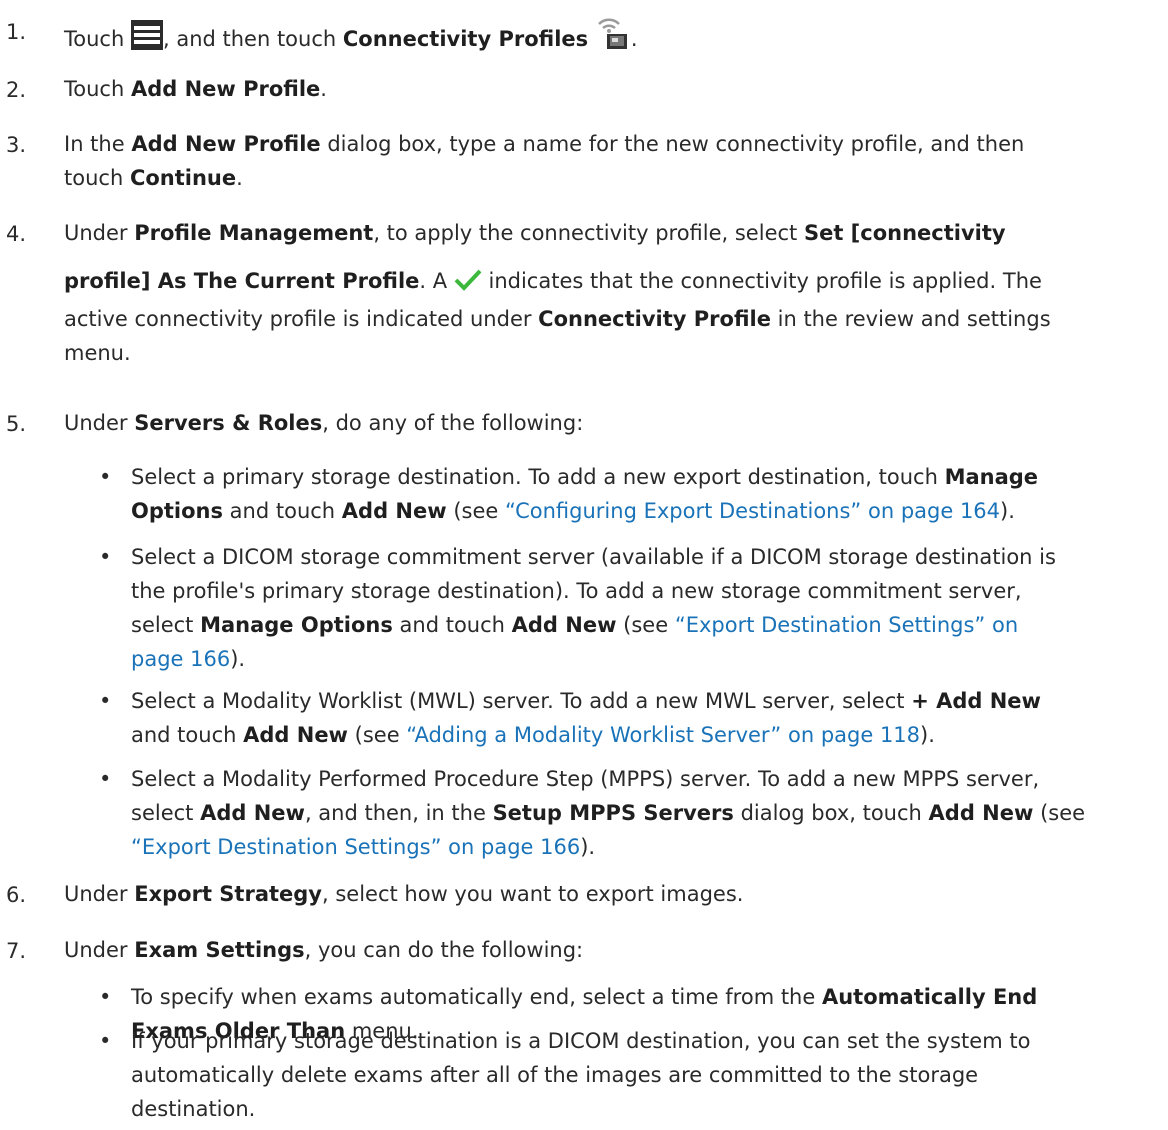 The height and width of the screenshot is (1130, 1168). What do you see at coordinates (991, 477) in the screenshot?
I see `ui-term: Manage` at bounding box center [991, 477].